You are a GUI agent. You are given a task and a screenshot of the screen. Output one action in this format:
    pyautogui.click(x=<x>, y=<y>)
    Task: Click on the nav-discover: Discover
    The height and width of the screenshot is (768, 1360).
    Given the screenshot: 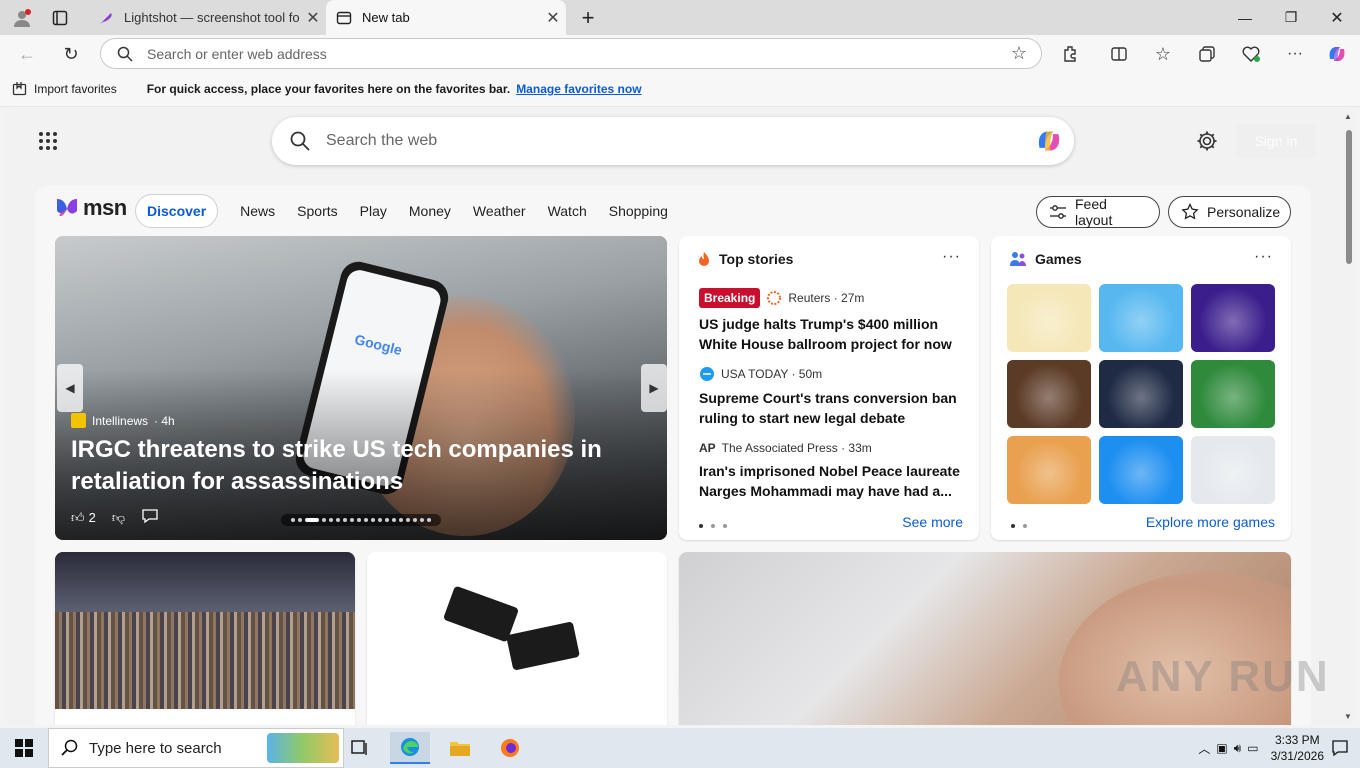 What is the action you would take?
    pyautogui.click(x=177, y=211)
    